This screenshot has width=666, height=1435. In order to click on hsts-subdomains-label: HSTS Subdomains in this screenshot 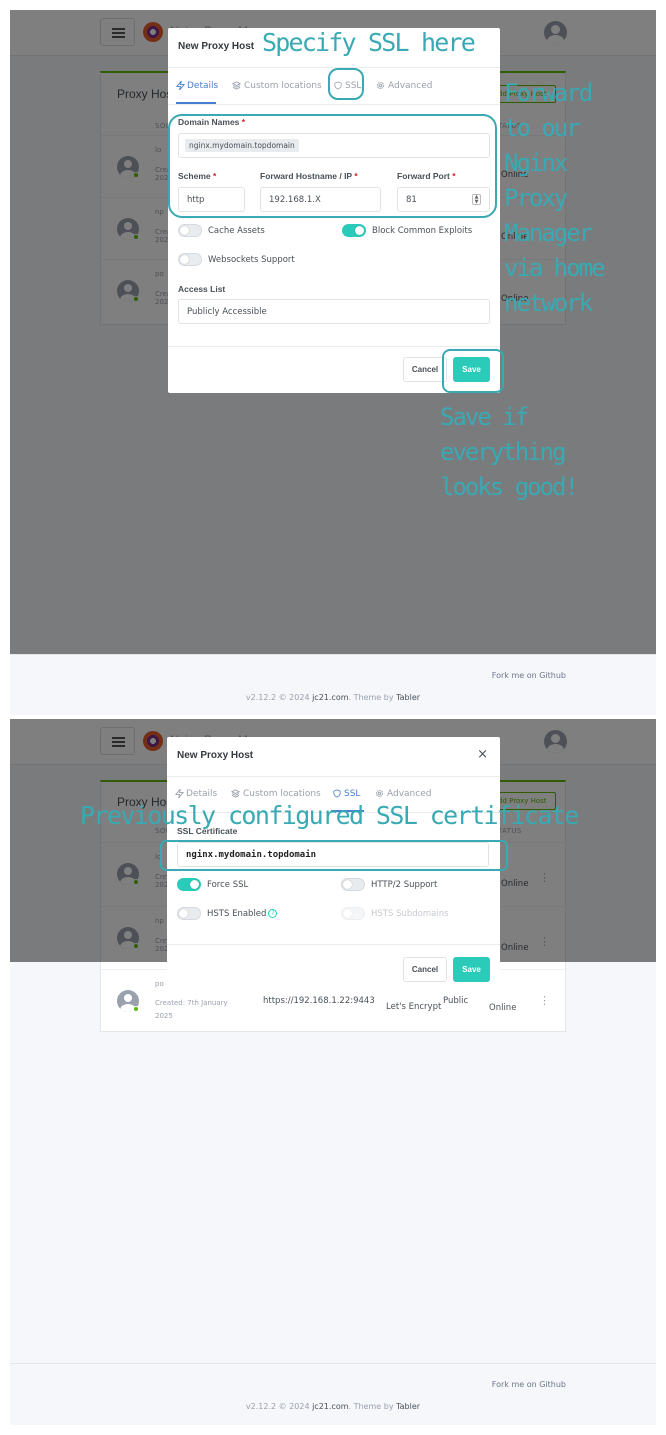, I will do `click(410, 914)`.